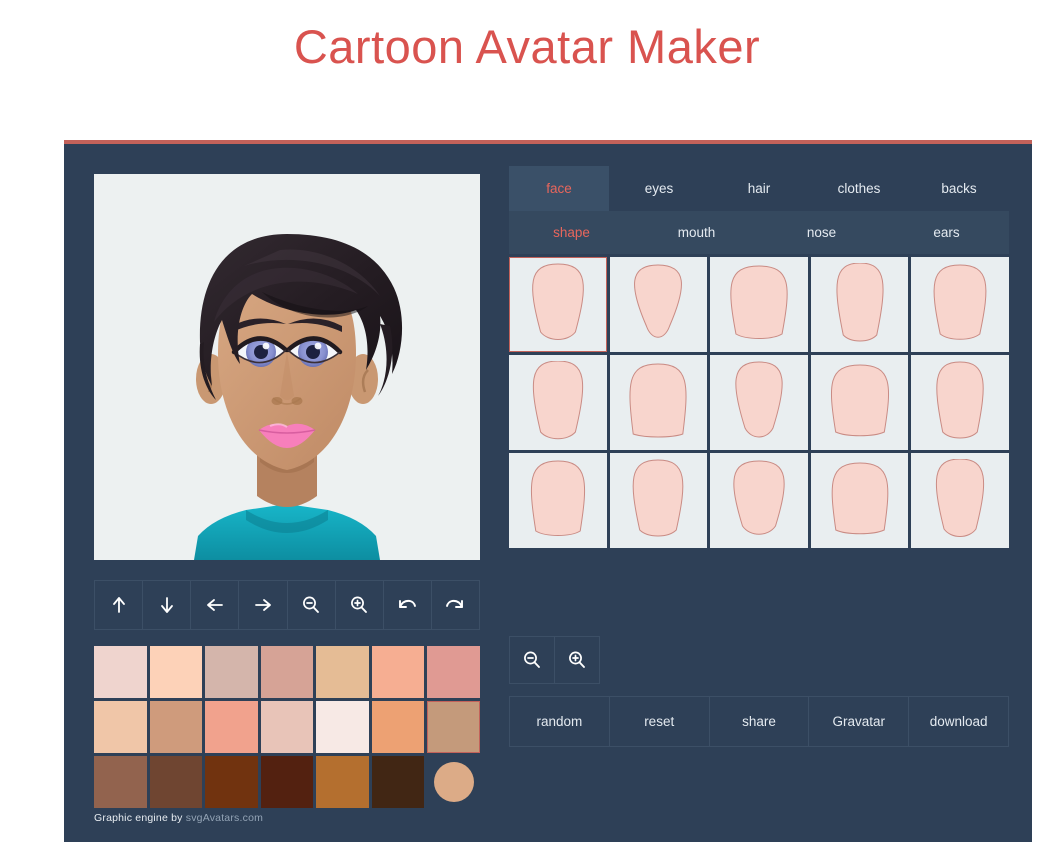  I want to click on zoom-in-button, so click(360, 605).